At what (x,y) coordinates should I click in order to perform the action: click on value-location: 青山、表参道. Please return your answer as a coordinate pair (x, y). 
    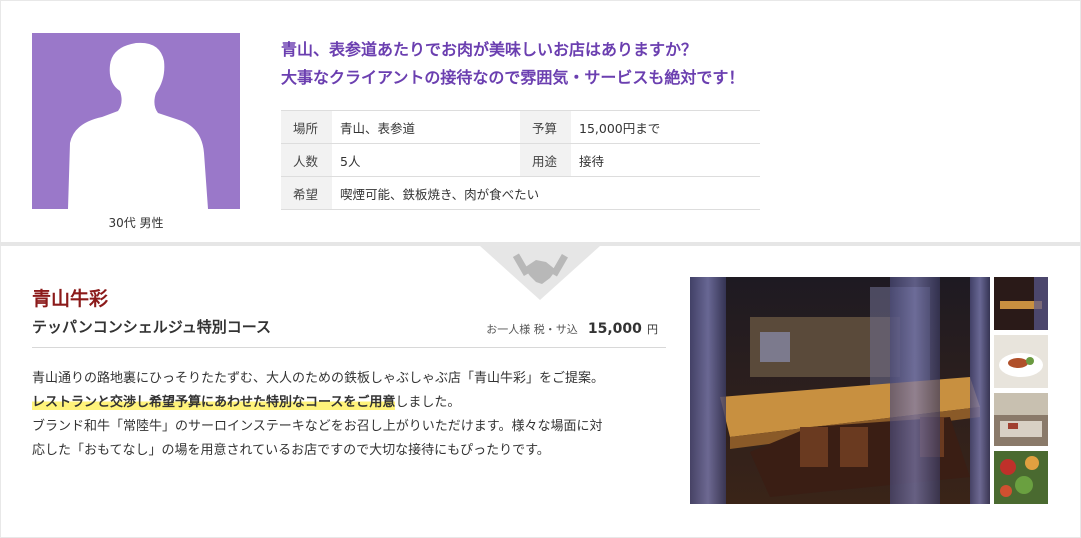
    Looking at the image, I should click on (426, 127).